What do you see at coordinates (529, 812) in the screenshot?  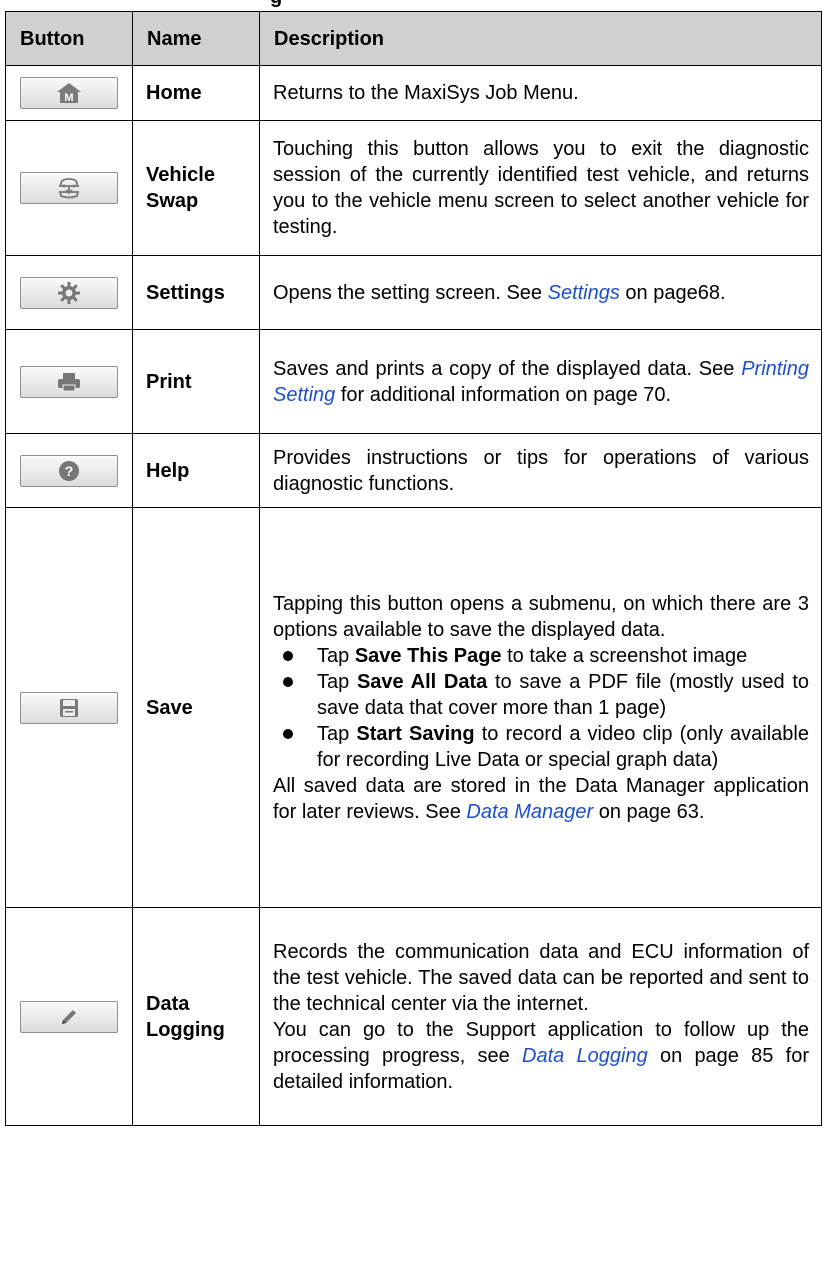 I see `data-manager-link: Data Manager` at bounding box center [529, 812].